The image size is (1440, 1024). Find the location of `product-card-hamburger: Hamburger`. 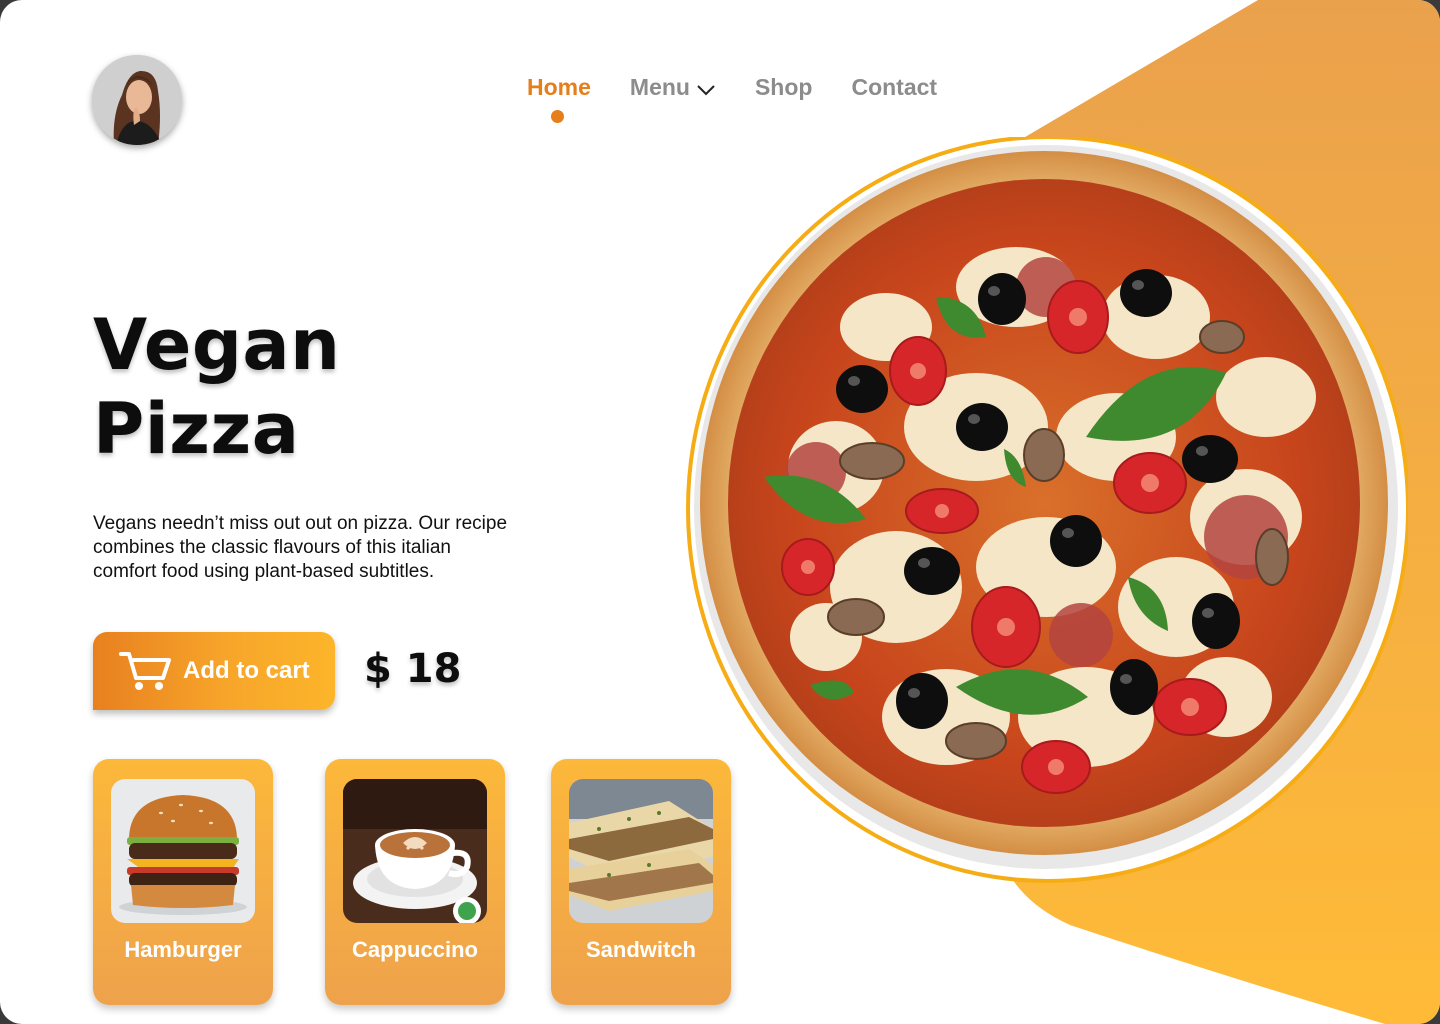

product-card-hamburger: Hamburger is located at coordinates (183, 882).